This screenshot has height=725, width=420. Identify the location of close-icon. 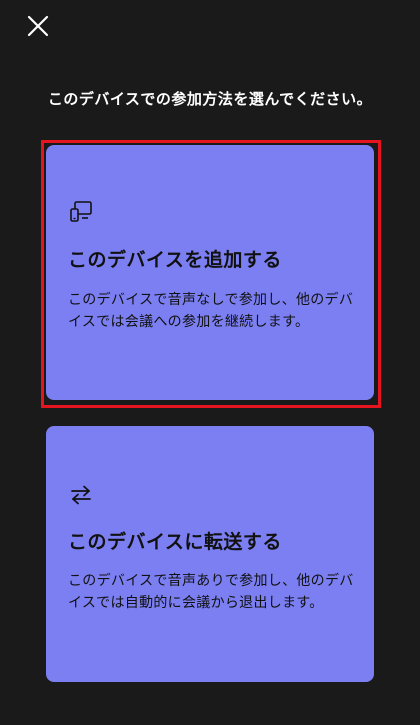
(38, 26).